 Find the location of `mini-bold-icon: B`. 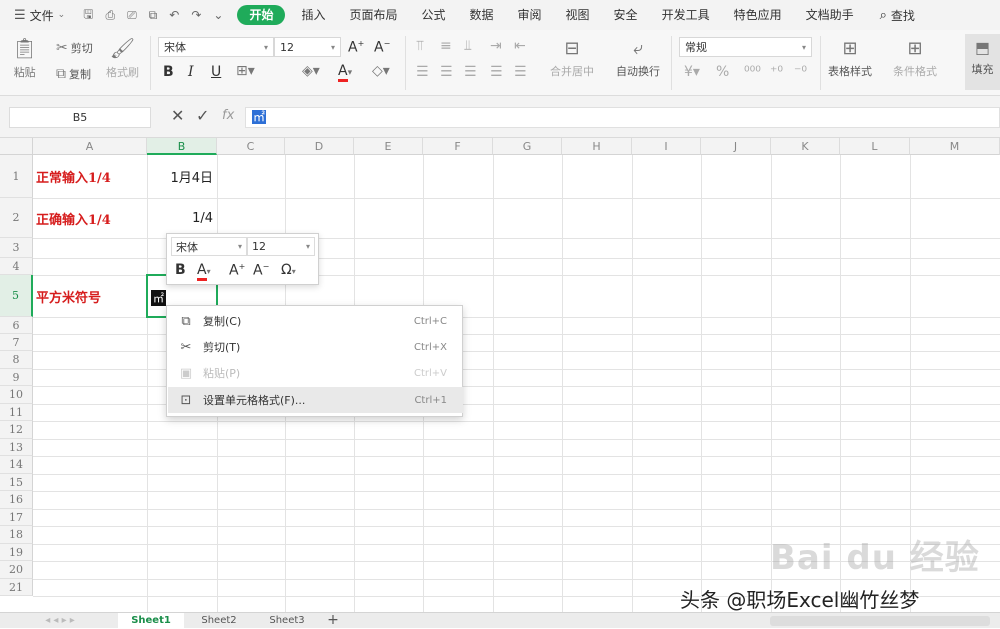

mini-bold-icon: B is located at coordinates (180, 270).